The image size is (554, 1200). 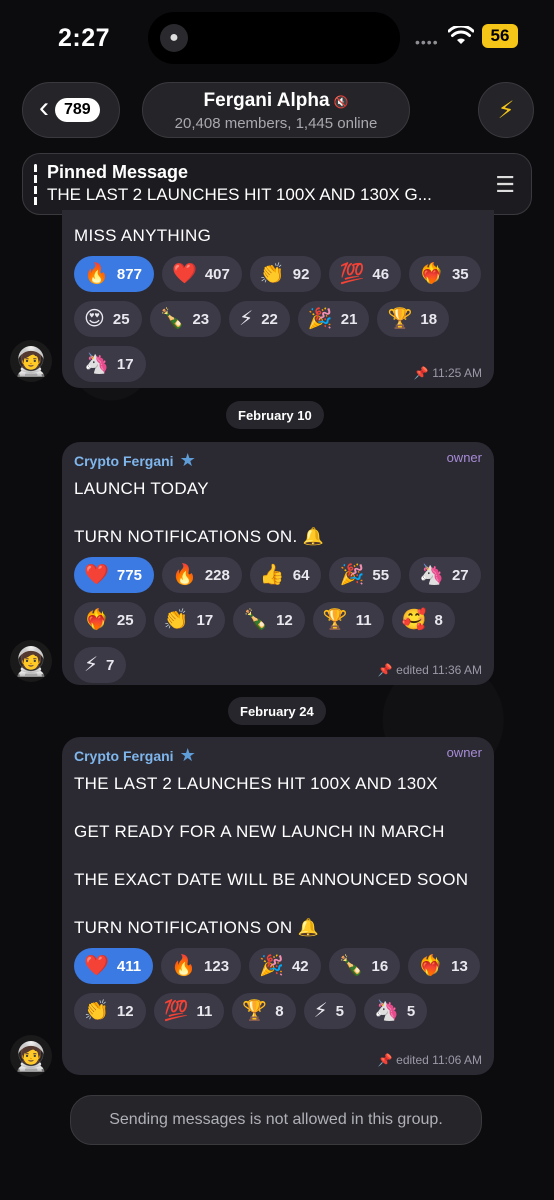 I want to click on reaction-chip: 👍 64, so click(x=285, y=575).